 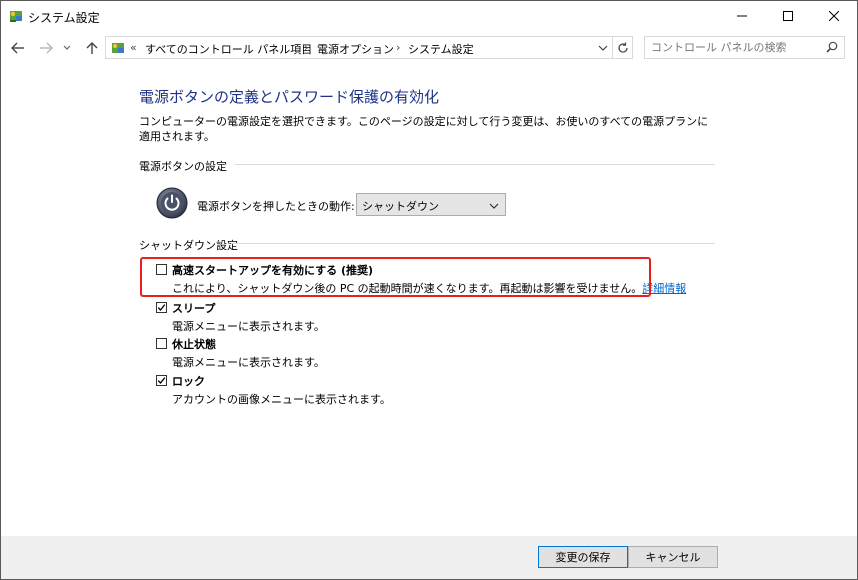 I want to click on shutdown-group-title: シャットダウン設定, so click(x=188, y=245).